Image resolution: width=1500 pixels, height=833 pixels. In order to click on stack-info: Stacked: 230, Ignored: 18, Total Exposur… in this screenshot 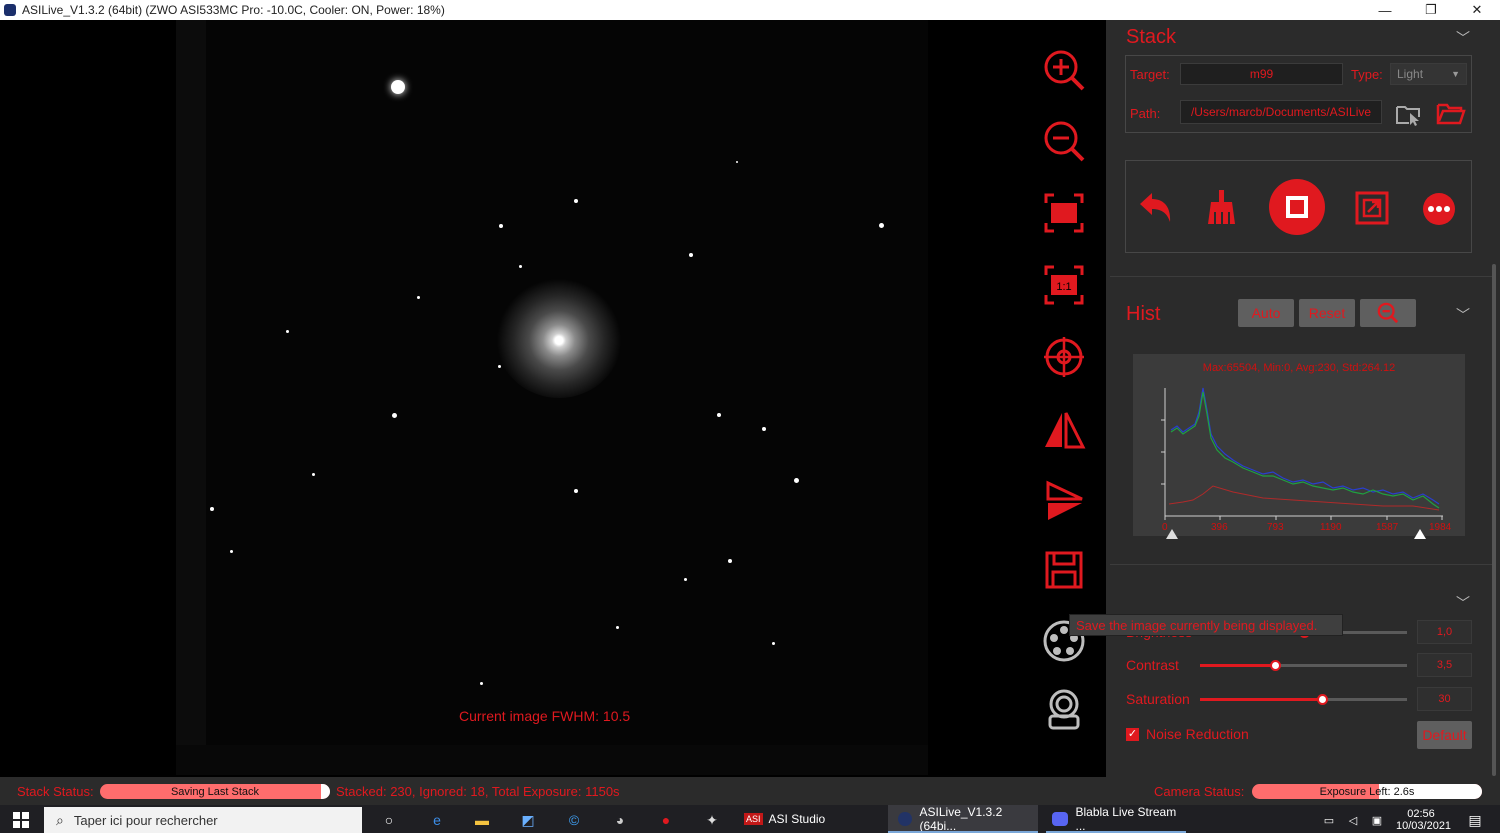, I will do `click(478, 791)`.